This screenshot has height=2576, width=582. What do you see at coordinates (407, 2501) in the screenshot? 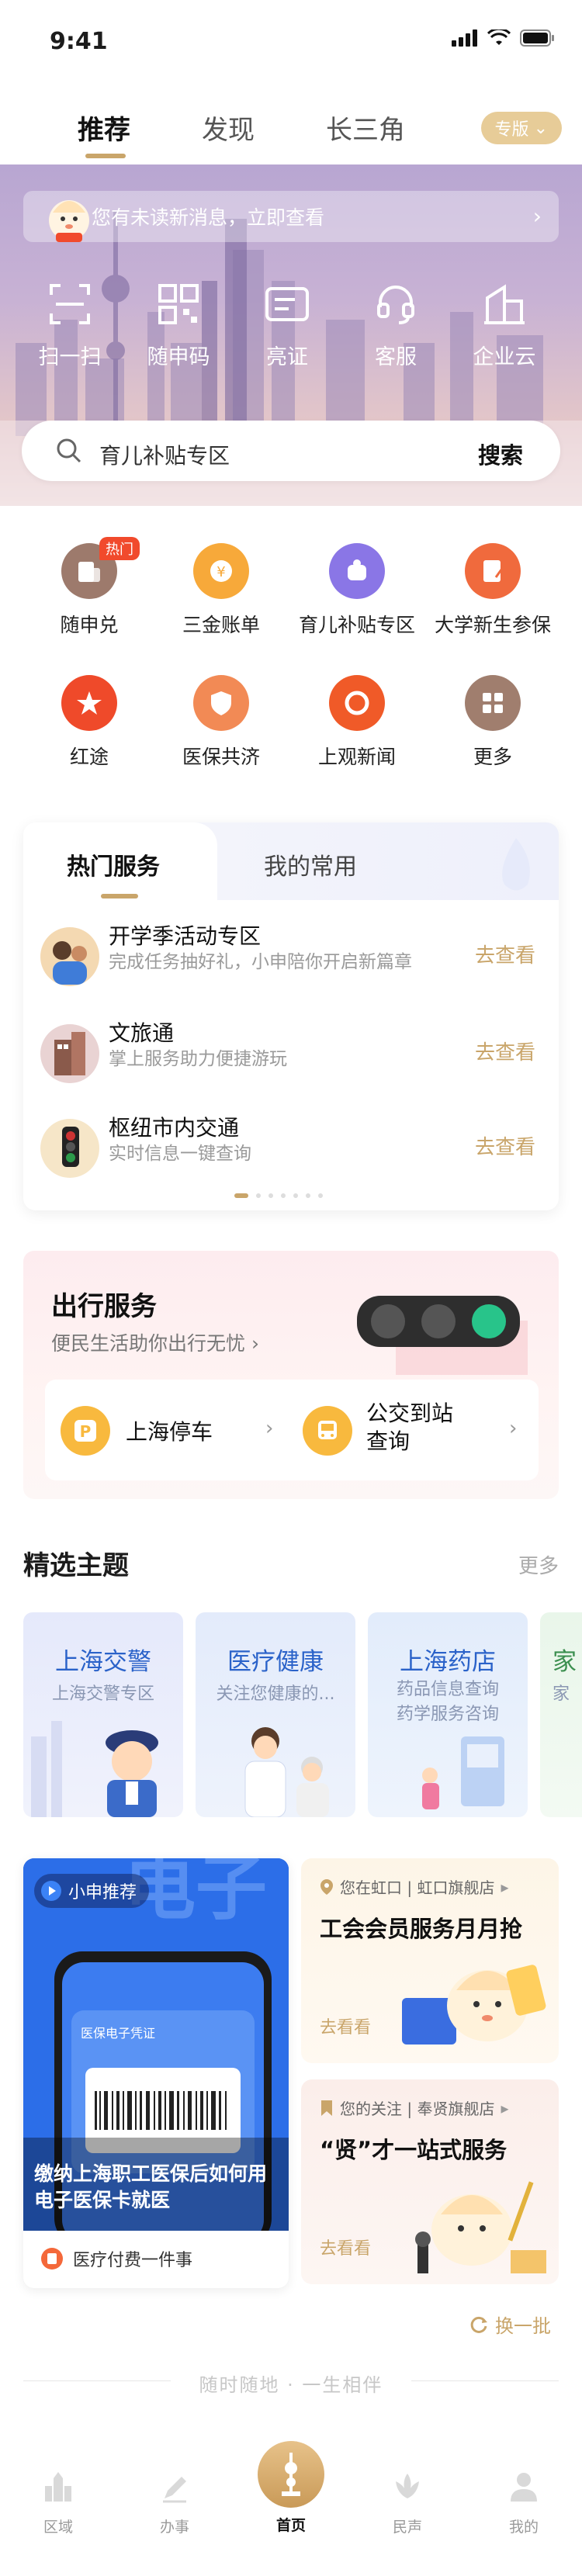
I see `nav-public-voice: 民声` at bounding box center [407, 2501].